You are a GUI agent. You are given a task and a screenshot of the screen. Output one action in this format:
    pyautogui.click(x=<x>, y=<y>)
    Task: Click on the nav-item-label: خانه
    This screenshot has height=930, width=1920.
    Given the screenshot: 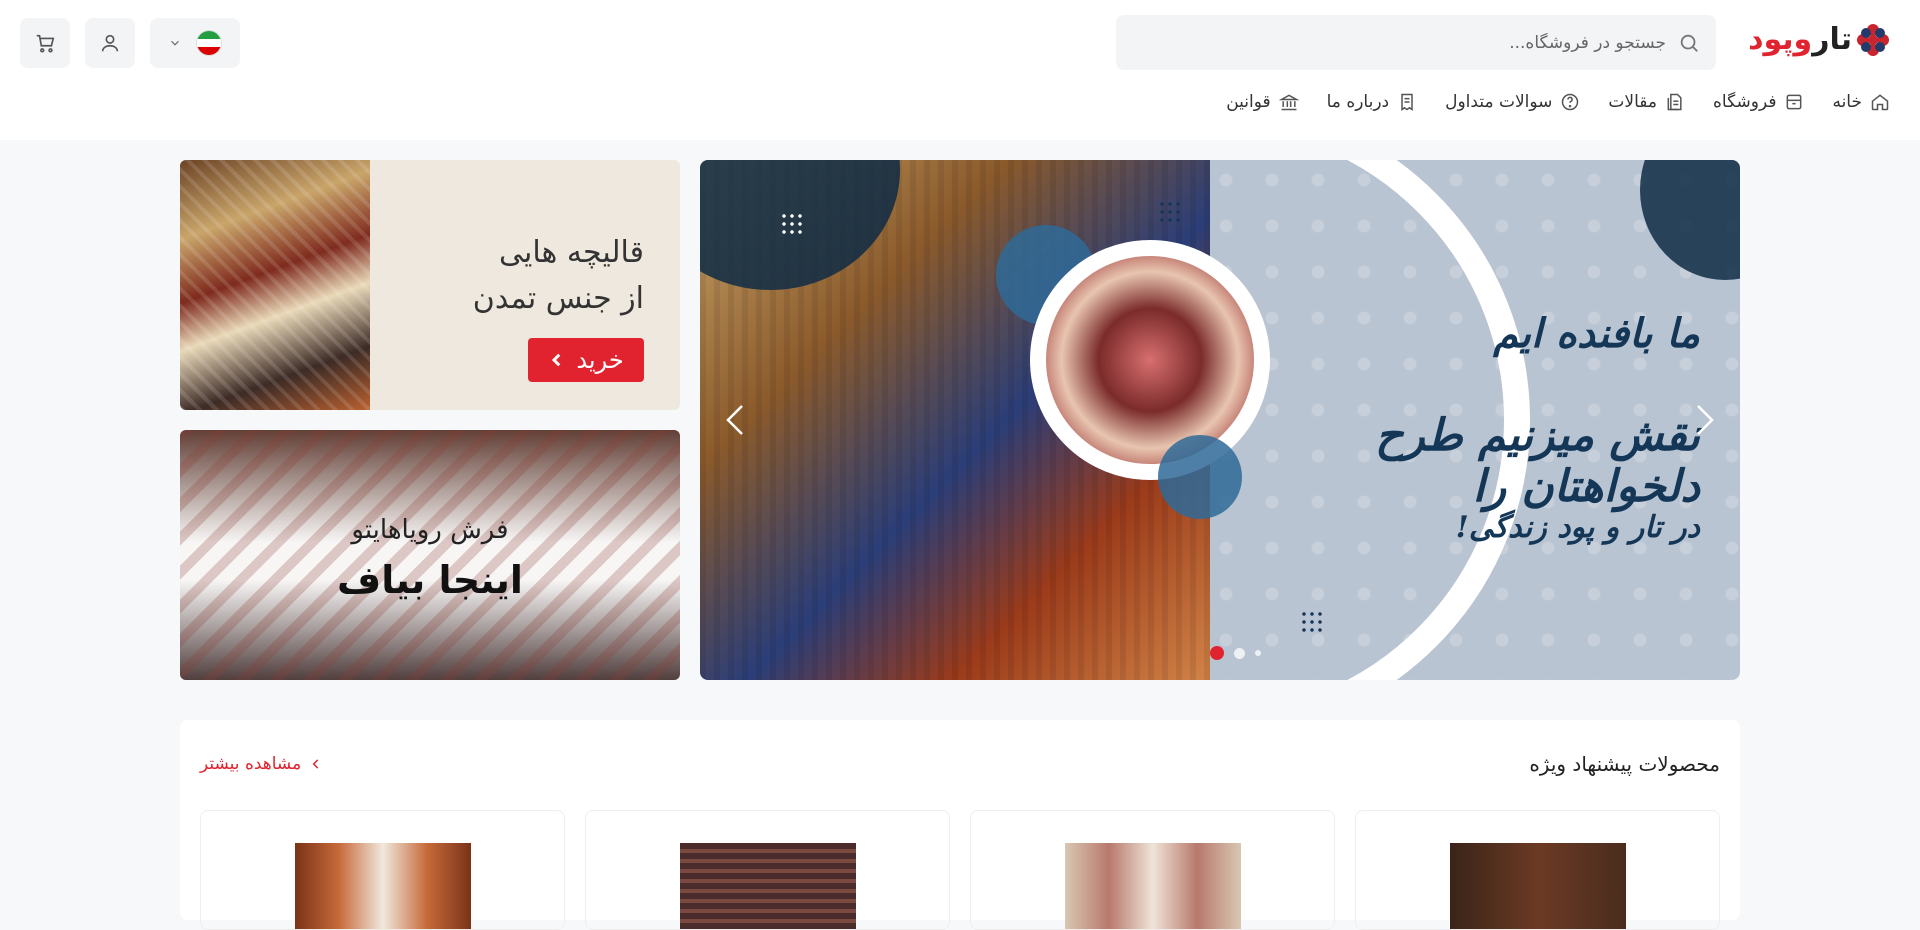 What is the action you would take?
    pyautogui.click(x=1847, y=102)
    